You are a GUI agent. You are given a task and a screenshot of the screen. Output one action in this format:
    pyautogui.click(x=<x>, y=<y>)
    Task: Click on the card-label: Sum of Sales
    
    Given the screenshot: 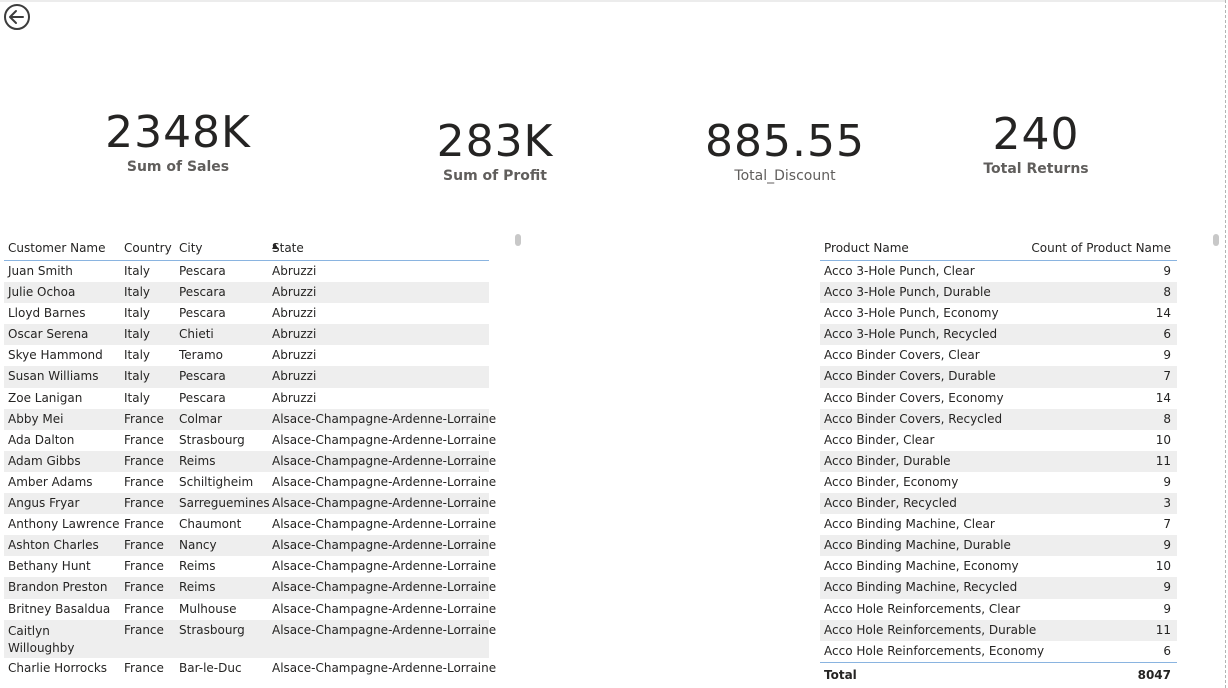 What is the action you would take?
    pyautogui.click(x=178, y=167)
    